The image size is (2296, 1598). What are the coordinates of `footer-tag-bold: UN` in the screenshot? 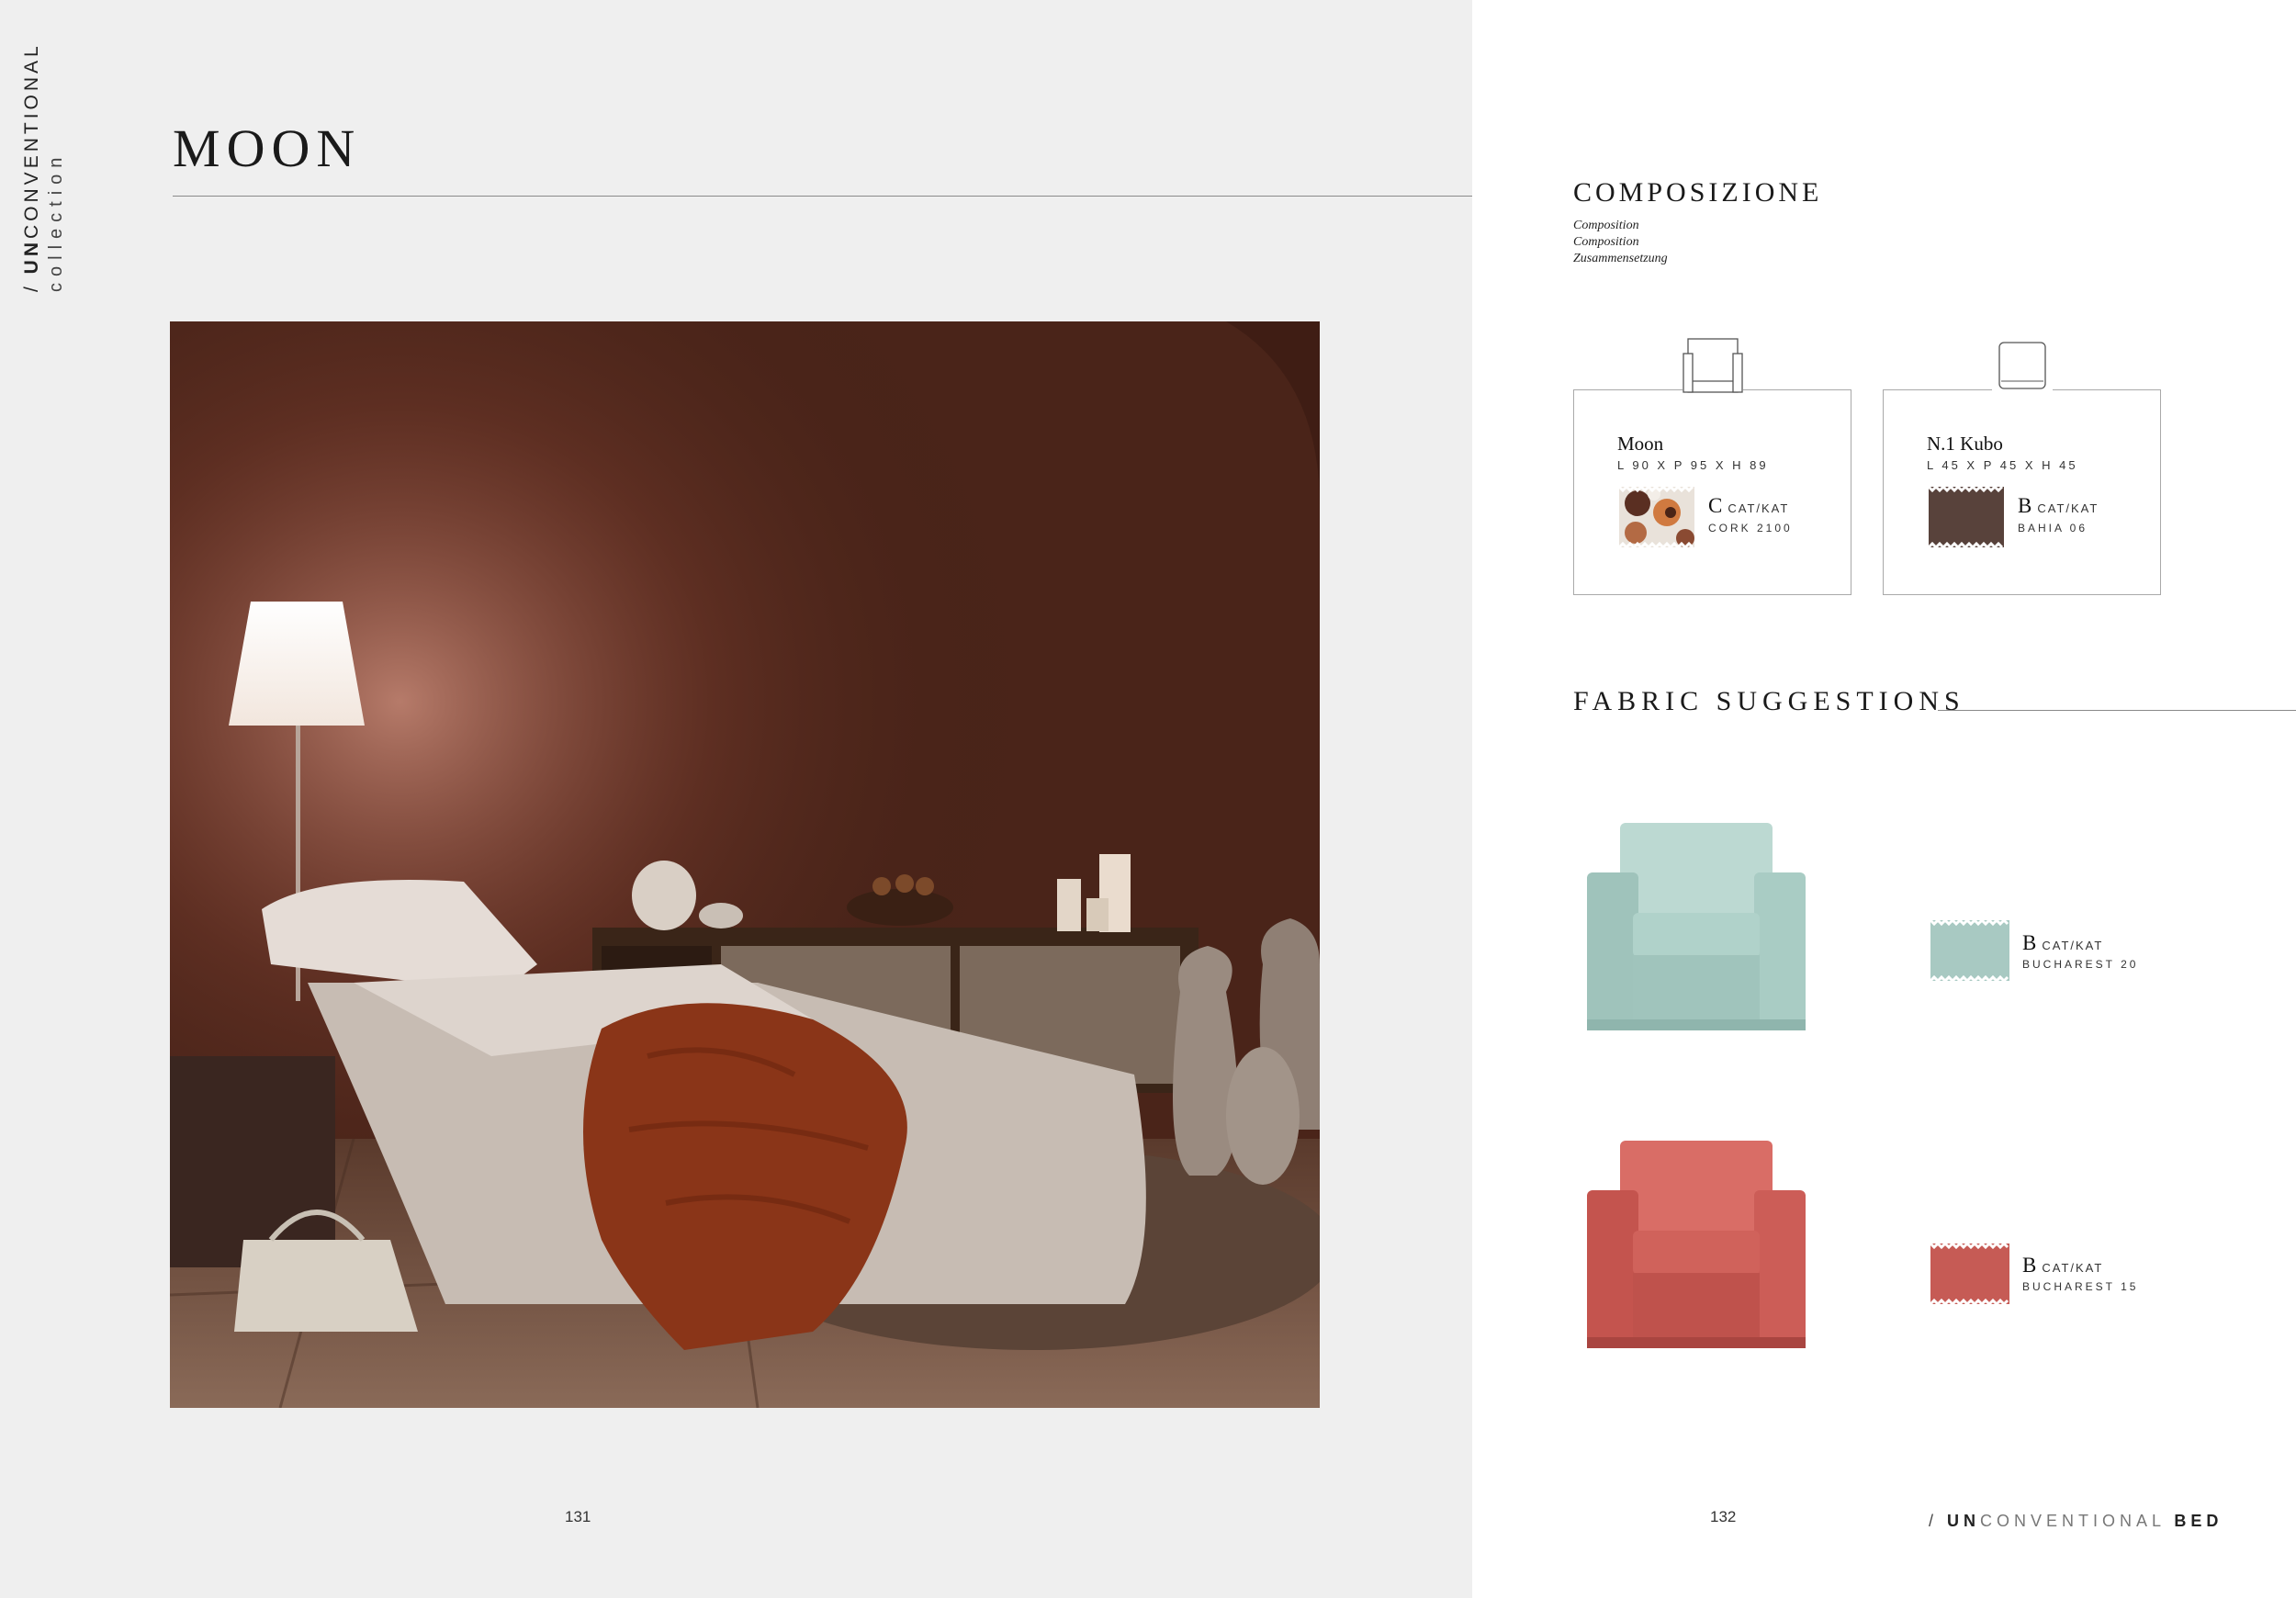 It's located at (1964, 1521).